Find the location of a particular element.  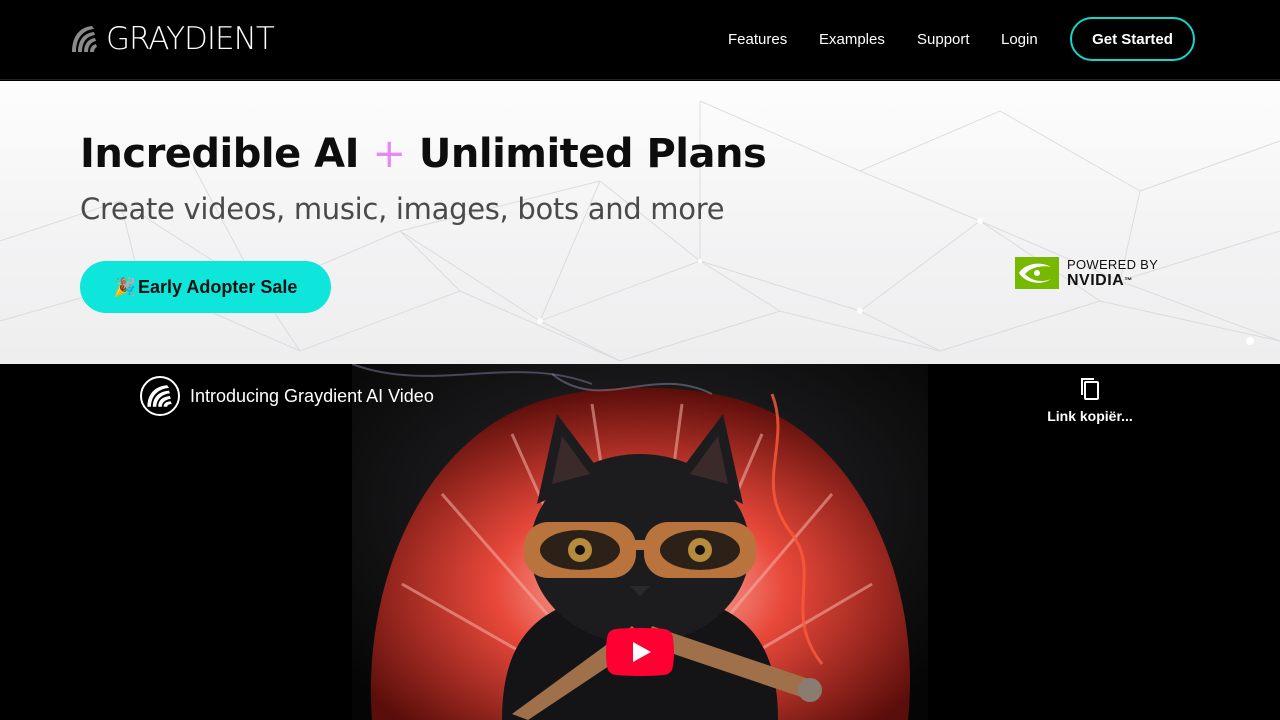

nvidia-text: POWERED BY NVIDIA™ is located at coordinates (1112, 273).